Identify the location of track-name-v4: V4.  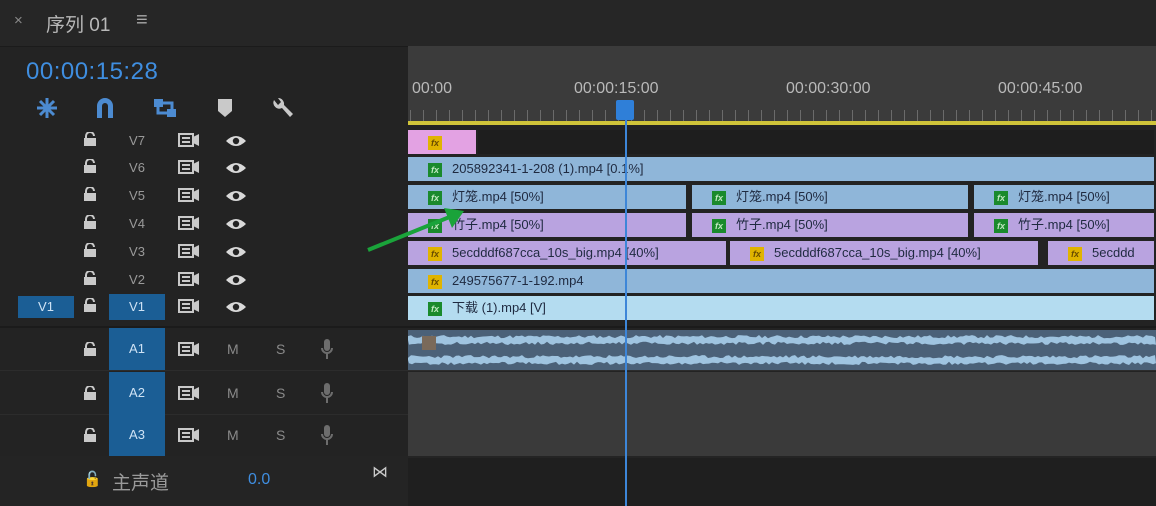
(137, 224).